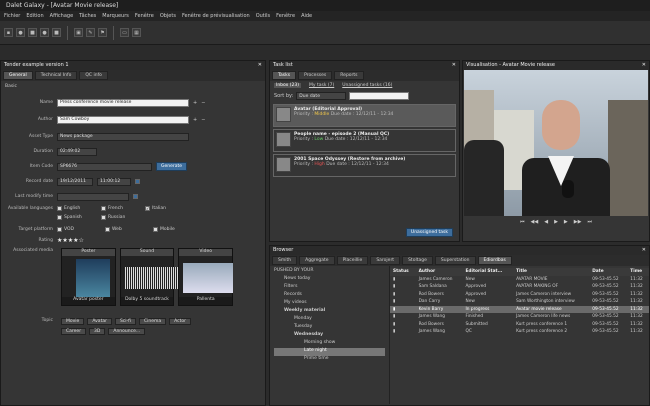  I want to click on col-header: Title, so click(551, 272).